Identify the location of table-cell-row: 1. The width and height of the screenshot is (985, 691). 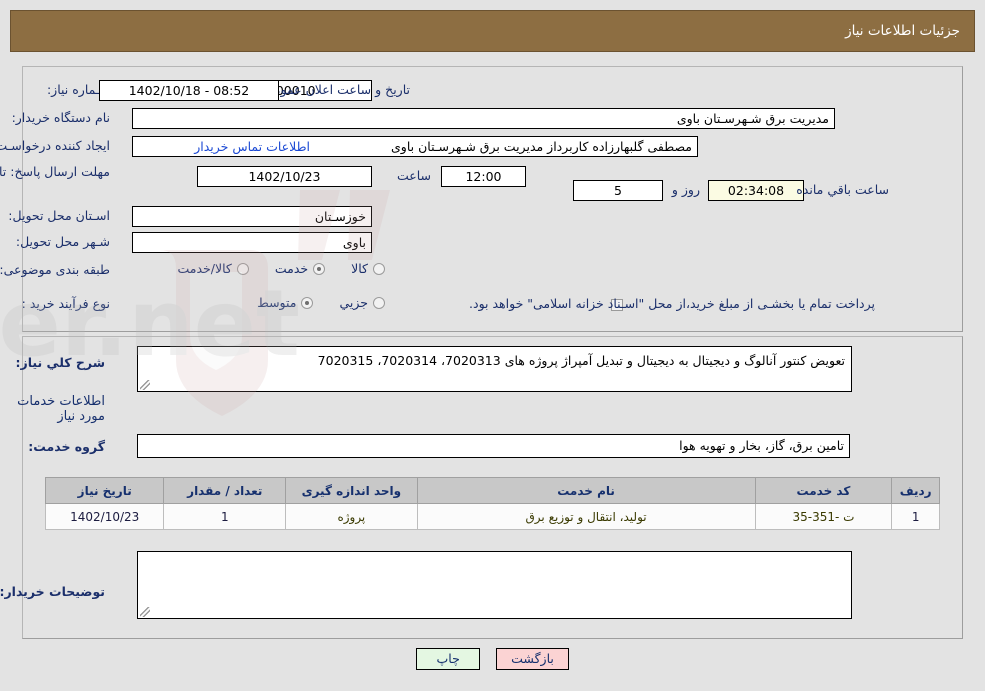
(915, 516).